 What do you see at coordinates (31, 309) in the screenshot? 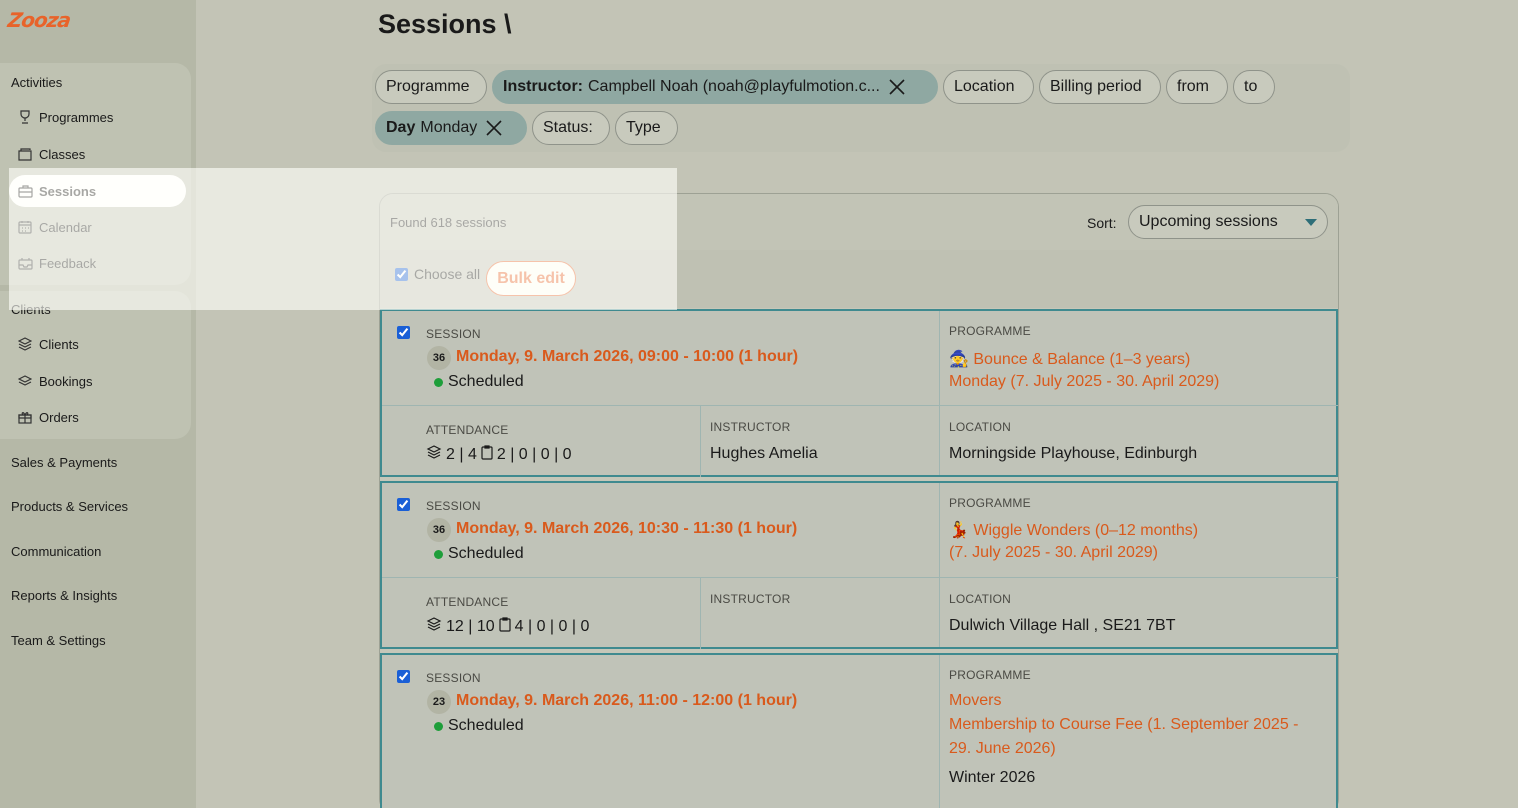
I see `group-title-clients: Clients` at bounding box center [31, 309].